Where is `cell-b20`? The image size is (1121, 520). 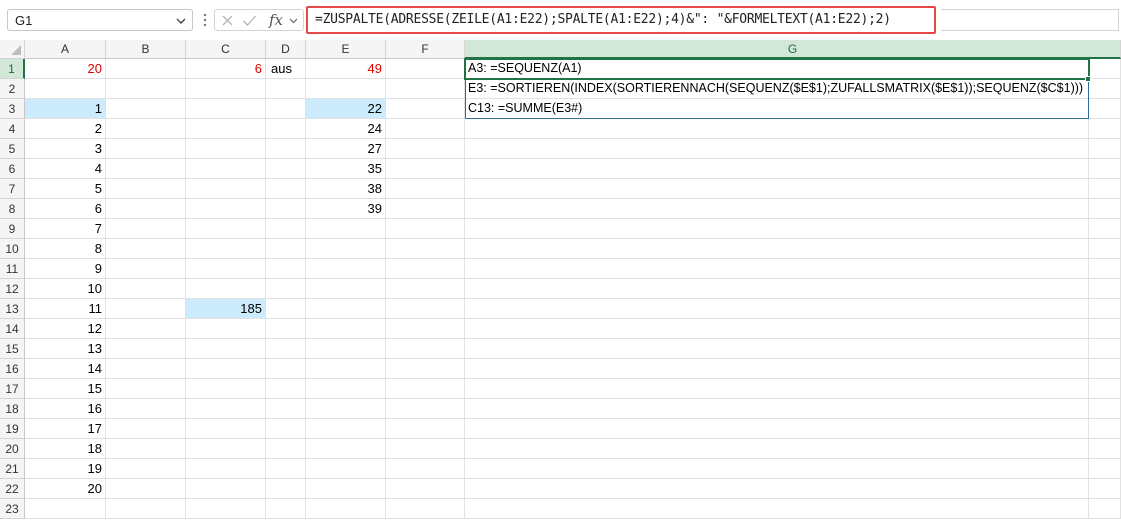 cell-b20 is located at coordinates (146, 449).